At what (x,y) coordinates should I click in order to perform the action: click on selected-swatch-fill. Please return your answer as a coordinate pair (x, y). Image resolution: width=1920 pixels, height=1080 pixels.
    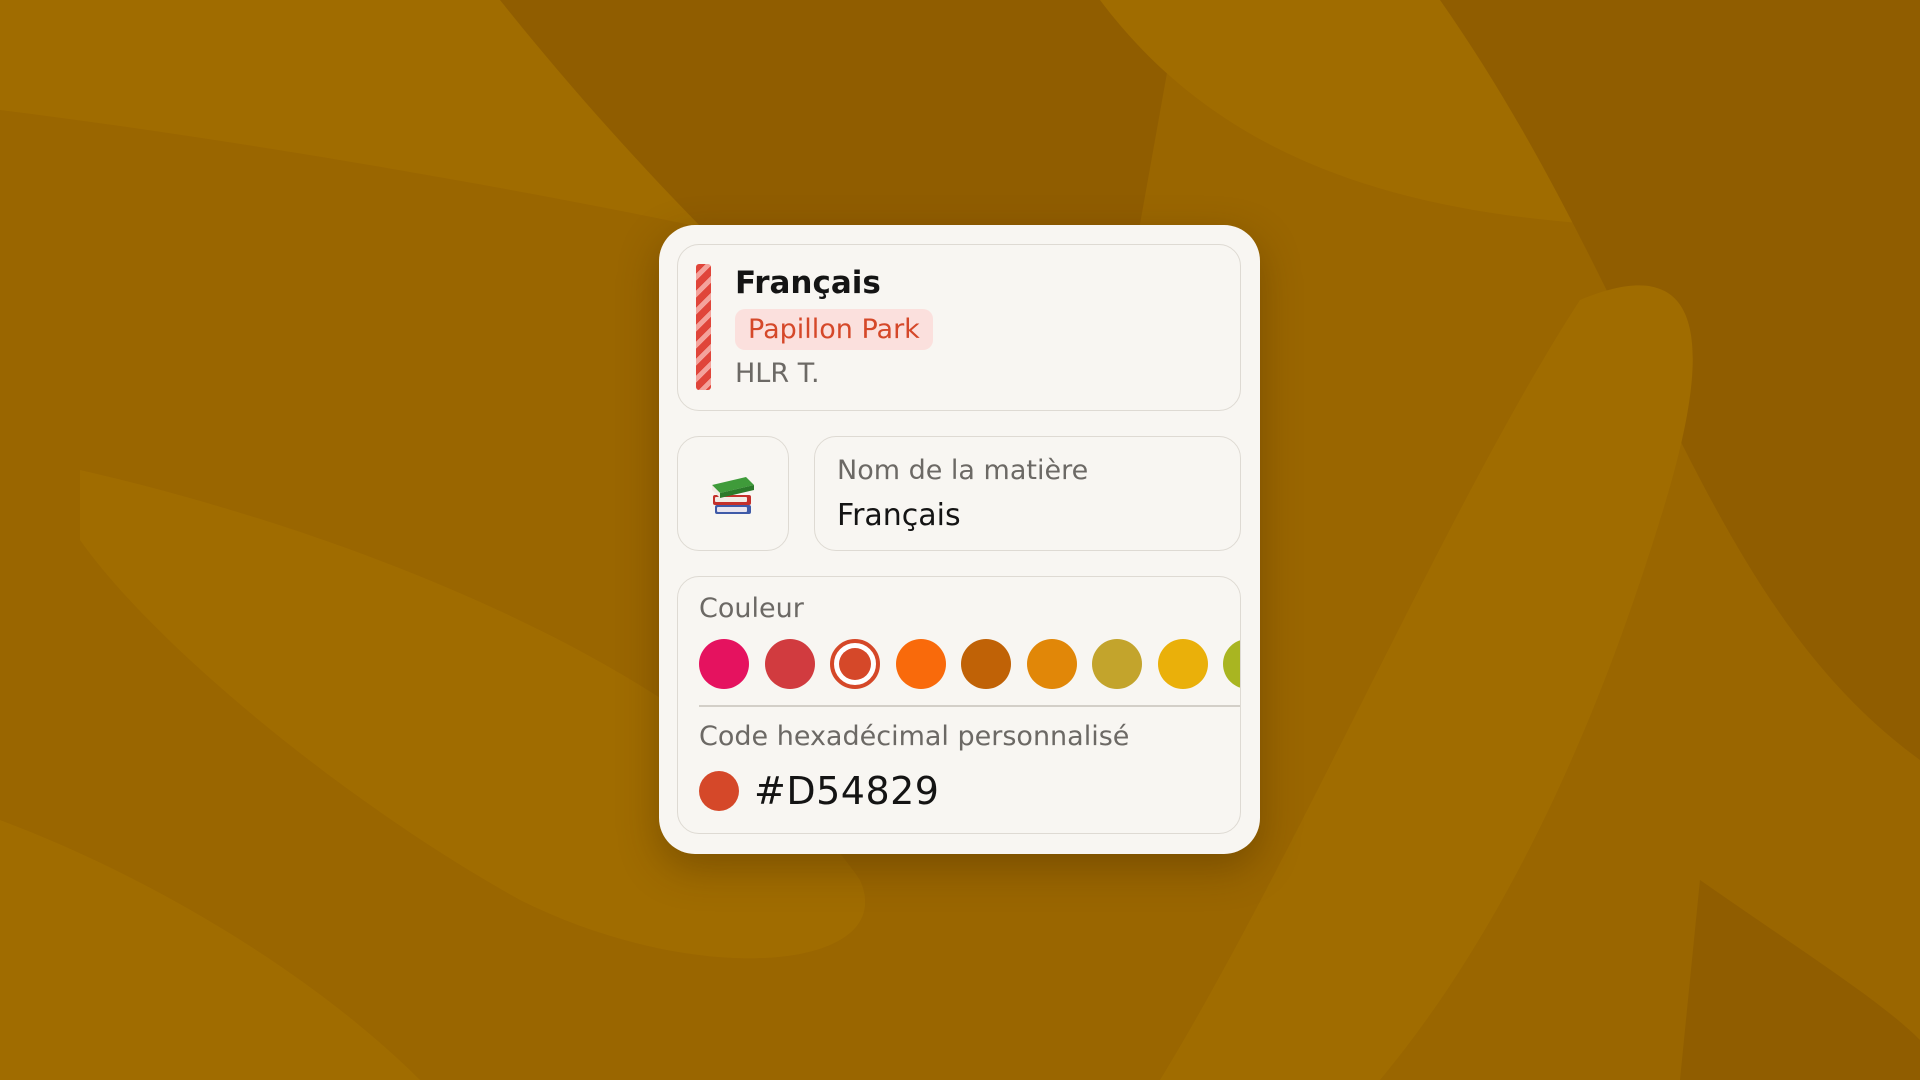
    Looking at the image, I should click on (855, 664).